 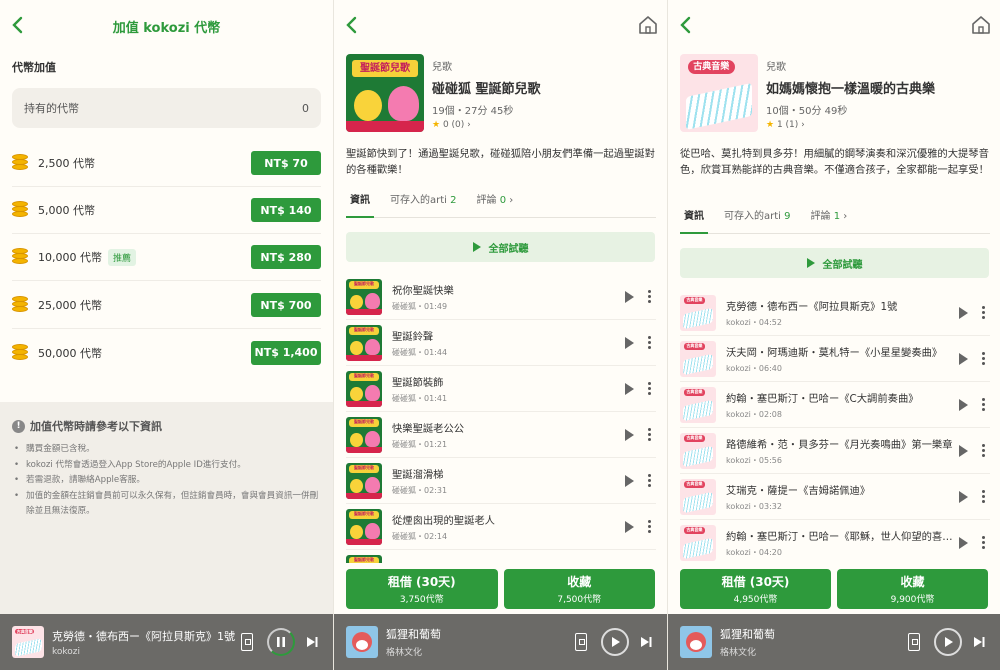 I want to click on album-rating: ★ 1 (1) ›, so click(x=850, y=125).